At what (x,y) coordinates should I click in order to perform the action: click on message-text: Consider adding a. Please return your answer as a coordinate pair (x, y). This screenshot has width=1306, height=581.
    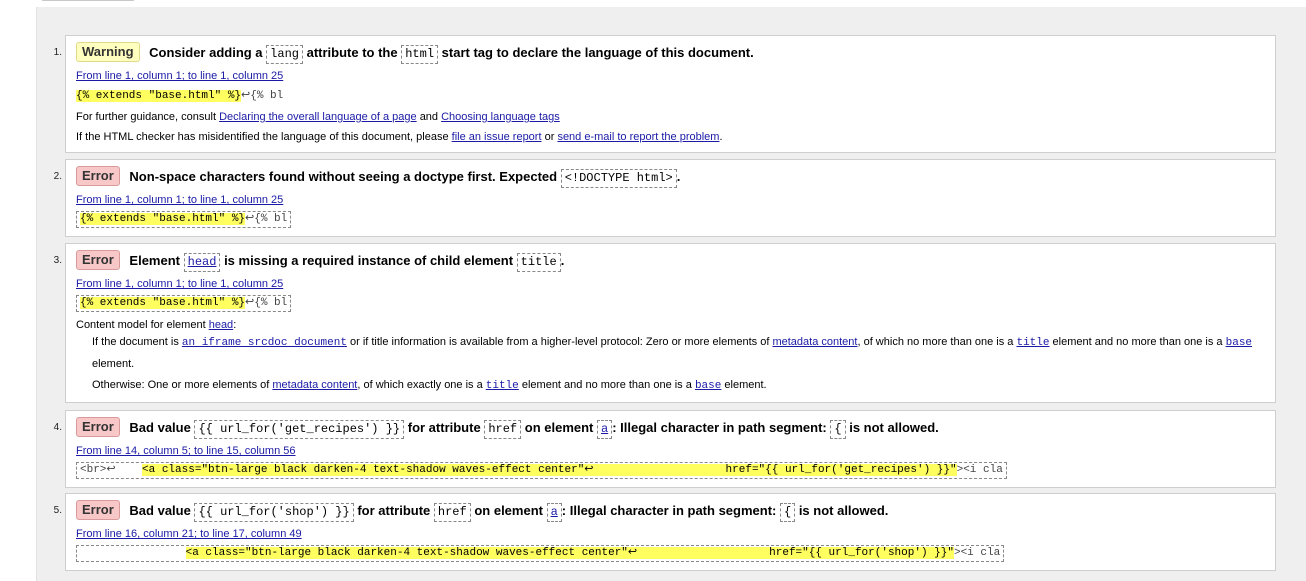
    Looking at the image, I should click on (206, 52).